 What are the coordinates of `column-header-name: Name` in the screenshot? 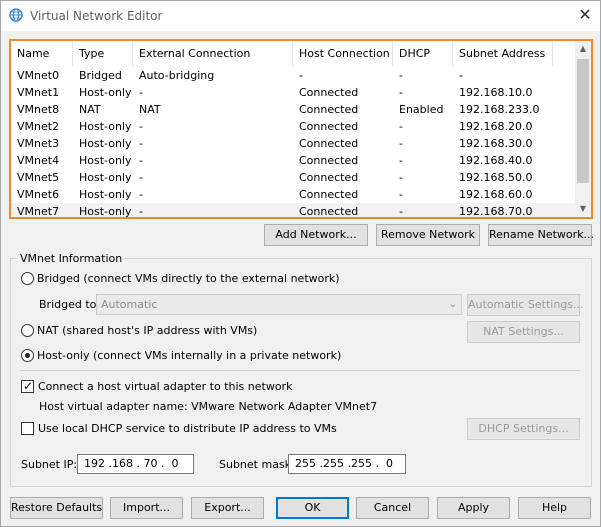 It's located at (42, 54).